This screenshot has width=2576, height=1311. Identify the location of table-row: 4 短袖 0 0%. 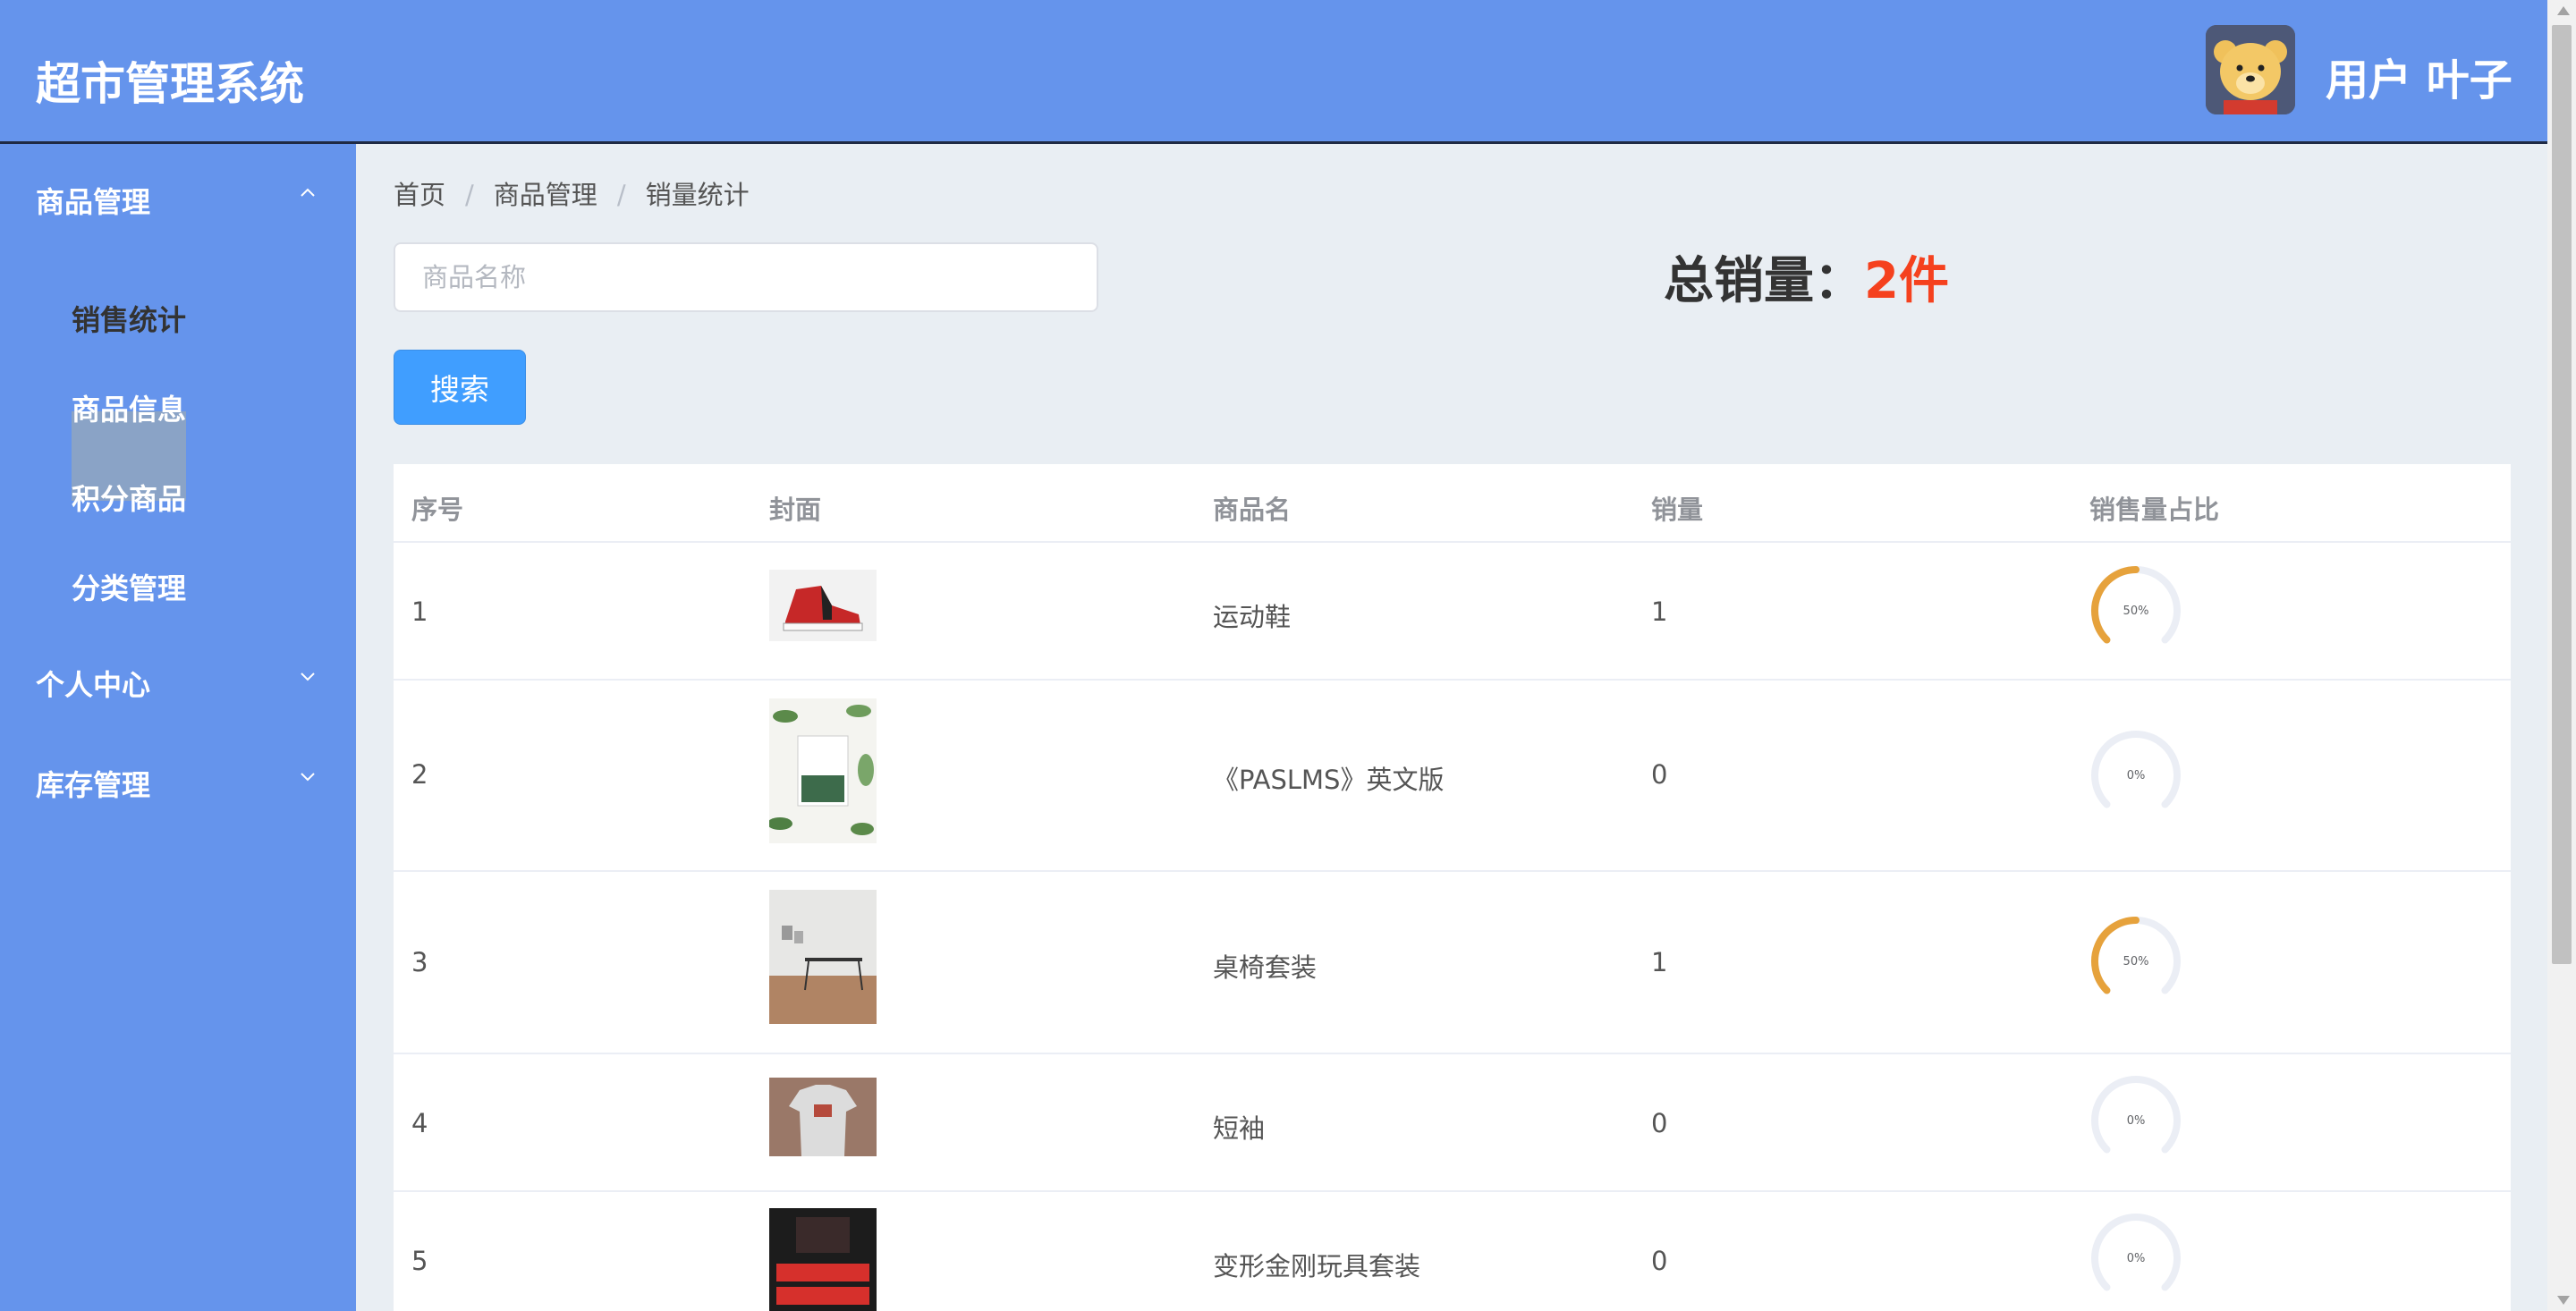
(1452, 1123).